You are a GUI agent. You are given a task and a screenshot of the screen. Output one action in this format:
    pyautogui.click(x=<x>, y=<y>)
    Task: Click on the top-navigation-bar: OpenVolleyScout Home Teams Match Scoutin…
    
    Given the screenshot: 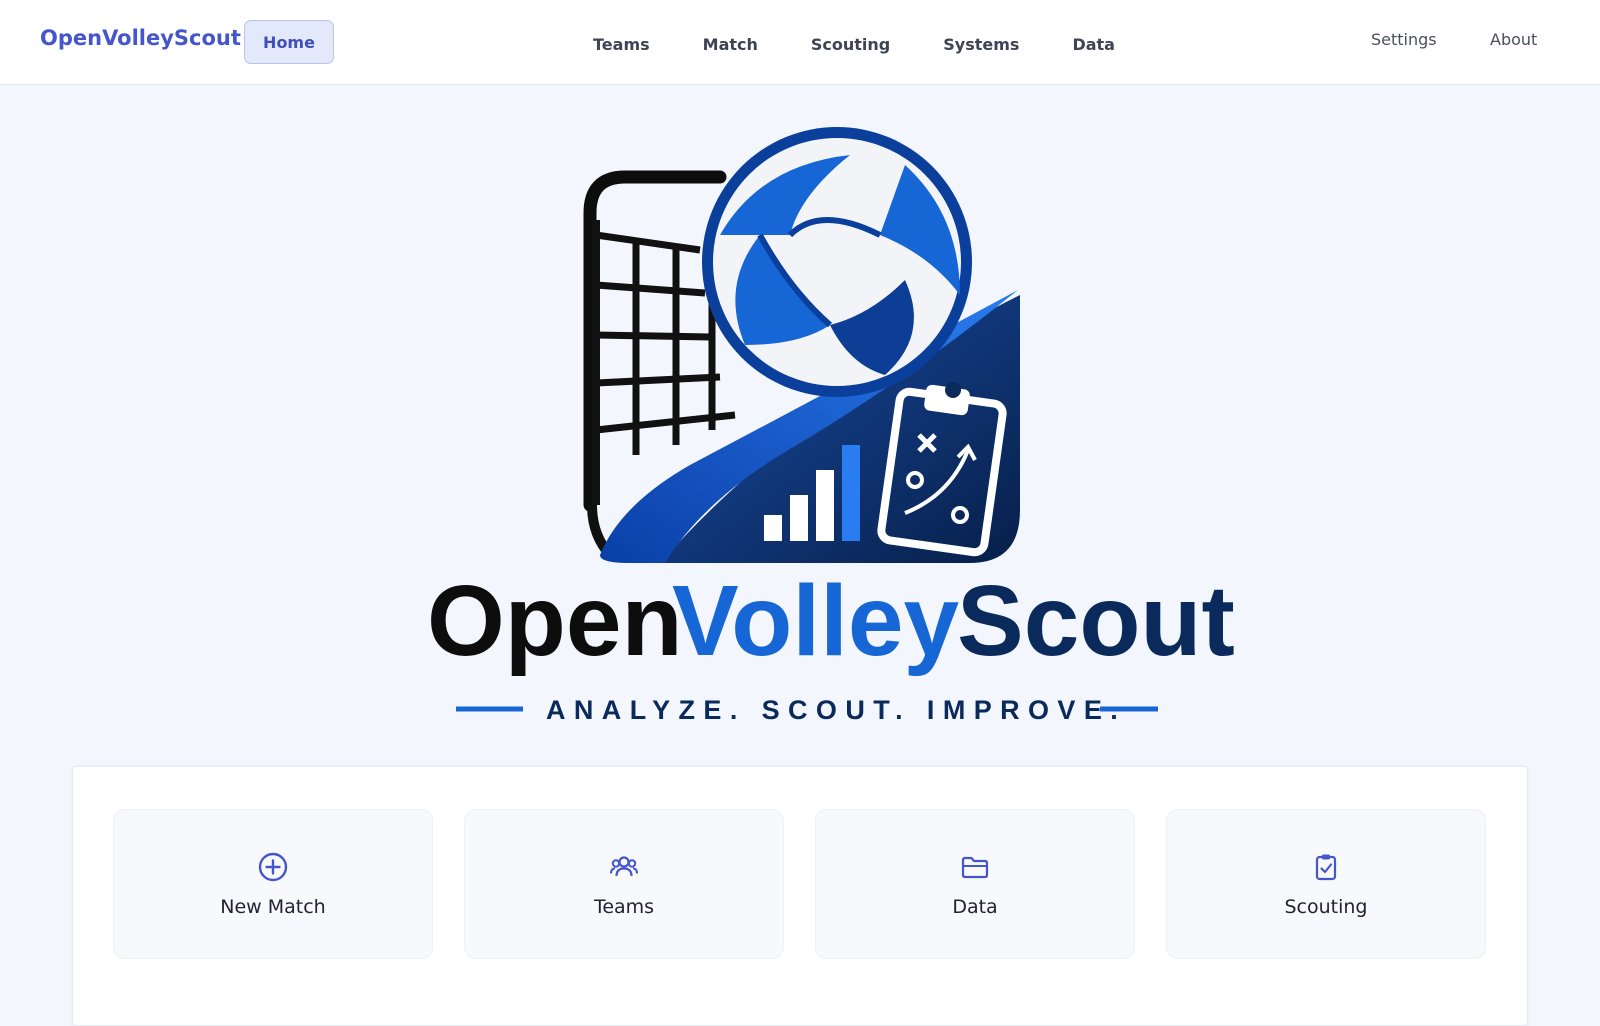 What is the action you would take?
    pyautogui.click(x=800, y=42)
    